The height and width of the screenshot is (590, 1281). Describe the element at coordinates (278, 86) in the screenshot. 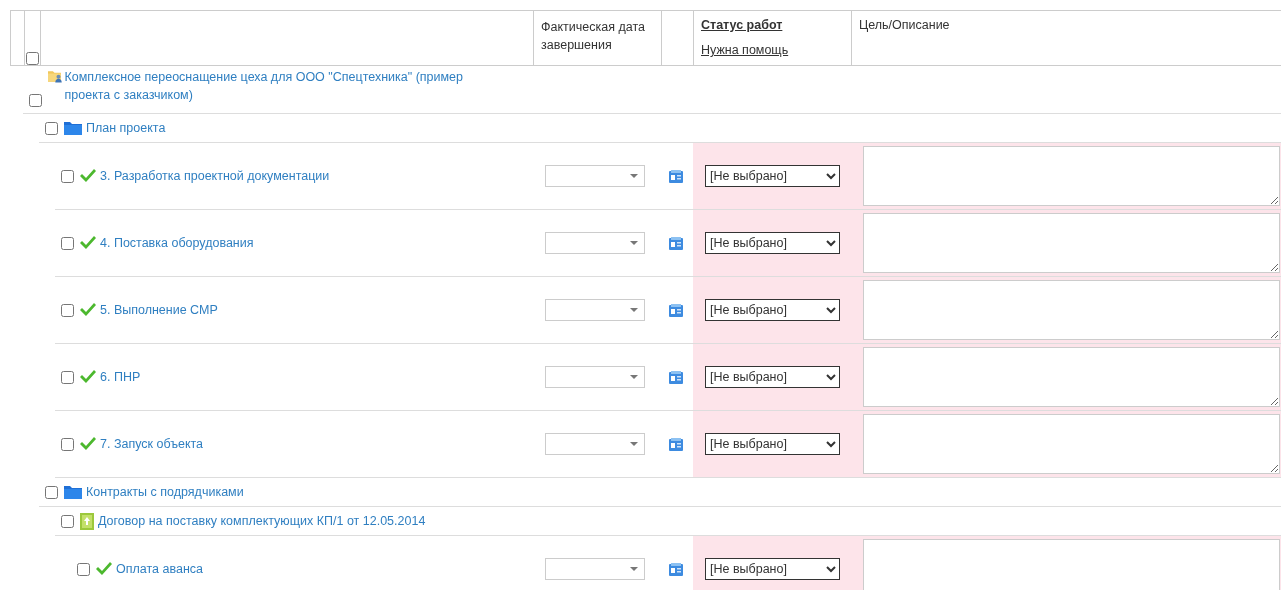

I see `tree-item-link: Комплексное переоснащение цеха для ООО "Спецтехника" (пример проекта с заказчиком)` at that location.